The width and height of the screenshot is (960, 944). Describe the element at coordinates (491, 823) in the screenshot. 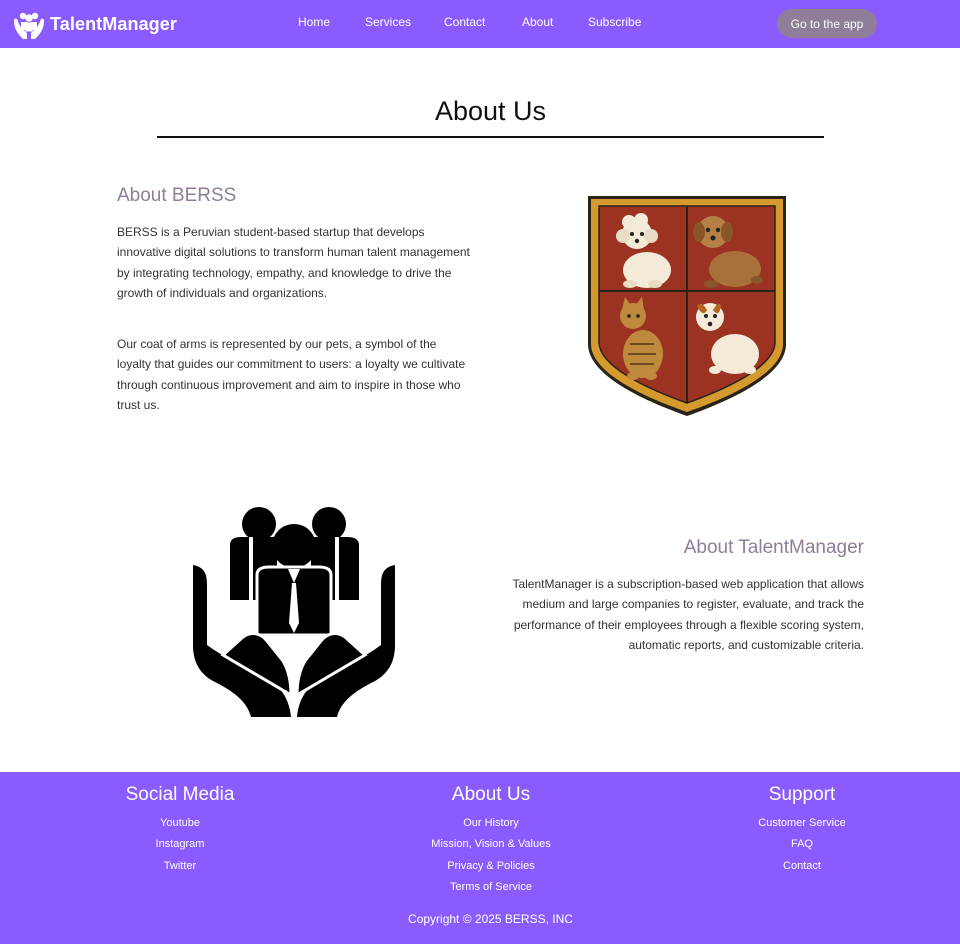

I see `footer-link-our-history: Our History` at that location.